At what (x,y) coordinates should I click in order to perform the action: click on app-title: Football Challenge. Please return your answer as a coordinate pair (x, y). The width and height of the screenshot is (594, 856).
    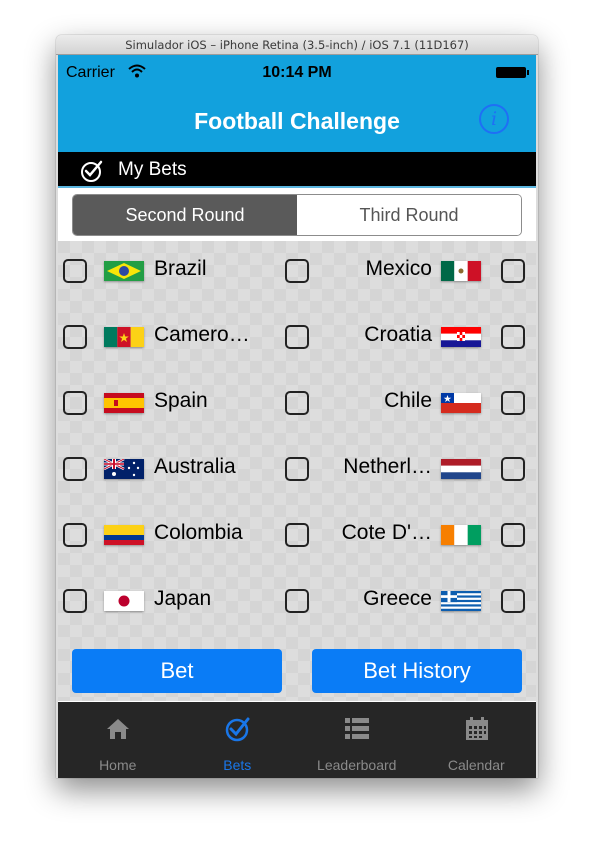
    Looking at the image, I should click on (297, 121).